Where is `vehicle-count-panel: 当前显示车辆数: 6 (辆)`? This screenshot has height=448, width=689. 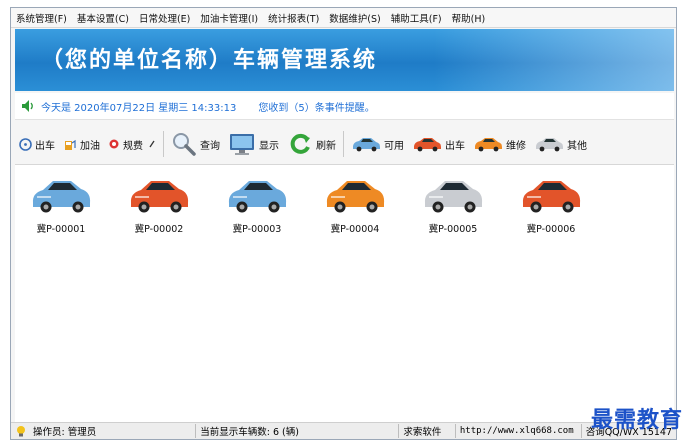 vehicle-count-panel: 当前显示车辆数: 6 (辆) is located at coordinates (298, 431).